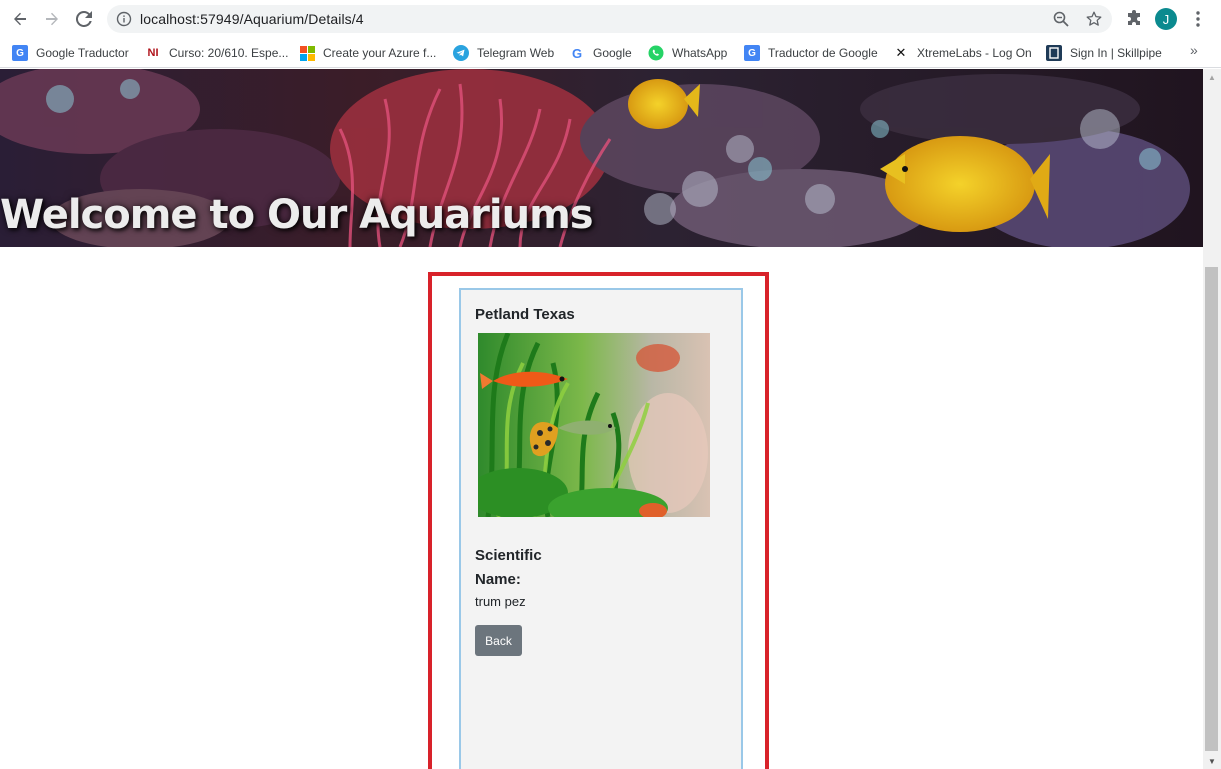  Describe the element at coordinates (82, 53) in the screenshot. I see `bookmark-label: Google Traductor` at that location.